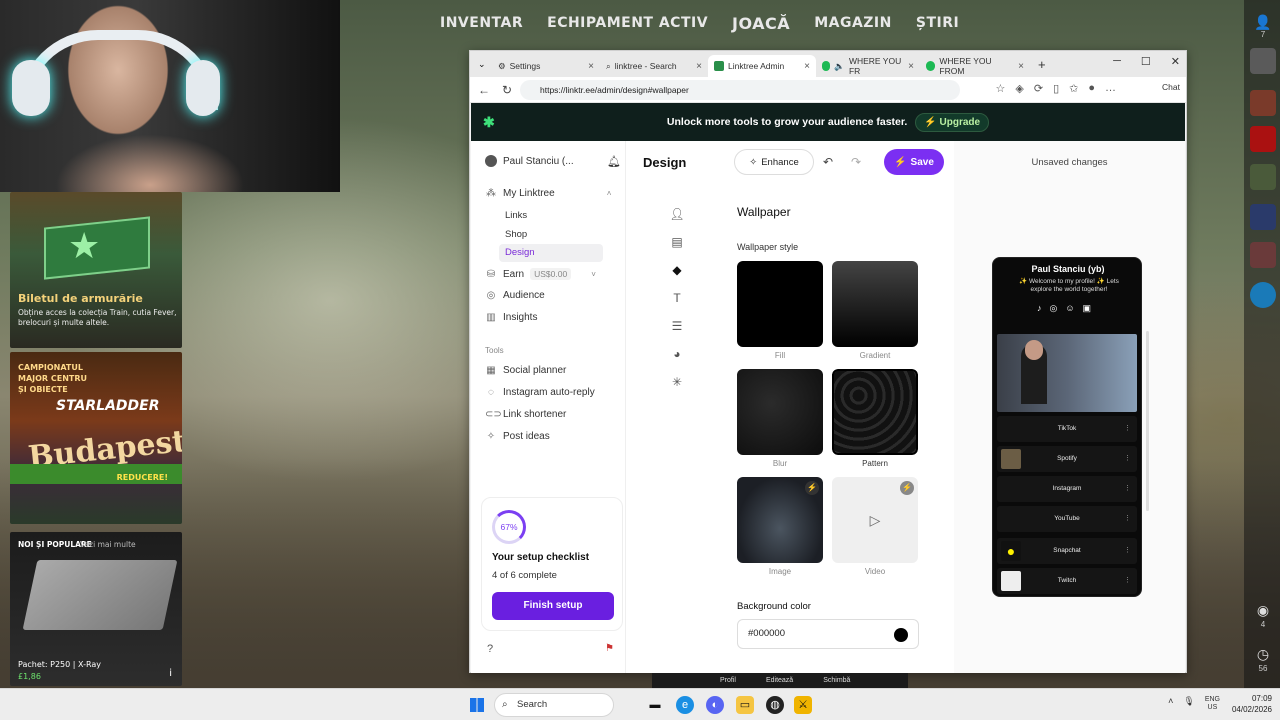 The height and width of the screenshot is (720, 1280). I want to click on windows-start-icon, so click(477, 705).